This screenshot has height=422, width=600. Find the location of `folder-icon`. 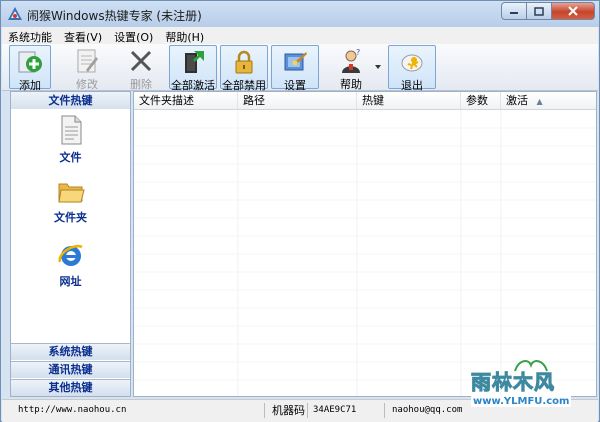

folder-icon is located at coordinates (71, 193).